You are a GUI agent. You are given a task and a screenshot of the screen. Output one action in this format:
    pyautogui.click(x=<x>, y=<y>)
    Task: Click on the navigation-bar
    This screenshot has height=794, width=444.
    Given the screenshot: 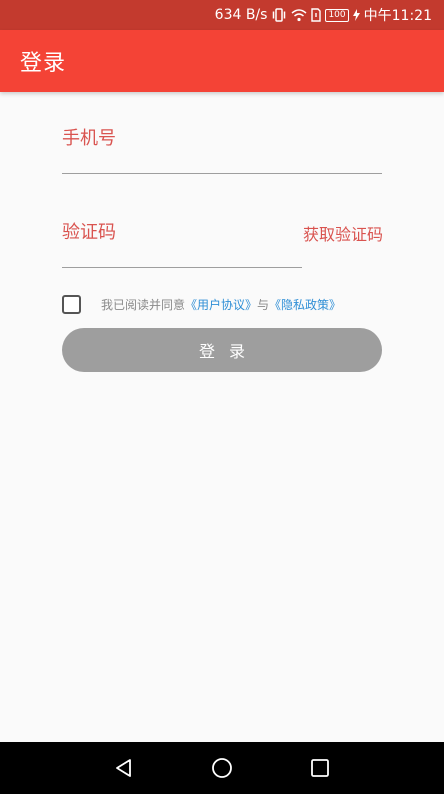 What is the action you would take?
    pyautogui.click(x=222, y=768)
    